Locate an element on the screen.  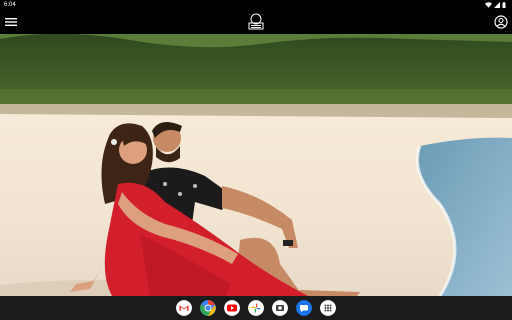
dock is located at coordinates (256, 308).